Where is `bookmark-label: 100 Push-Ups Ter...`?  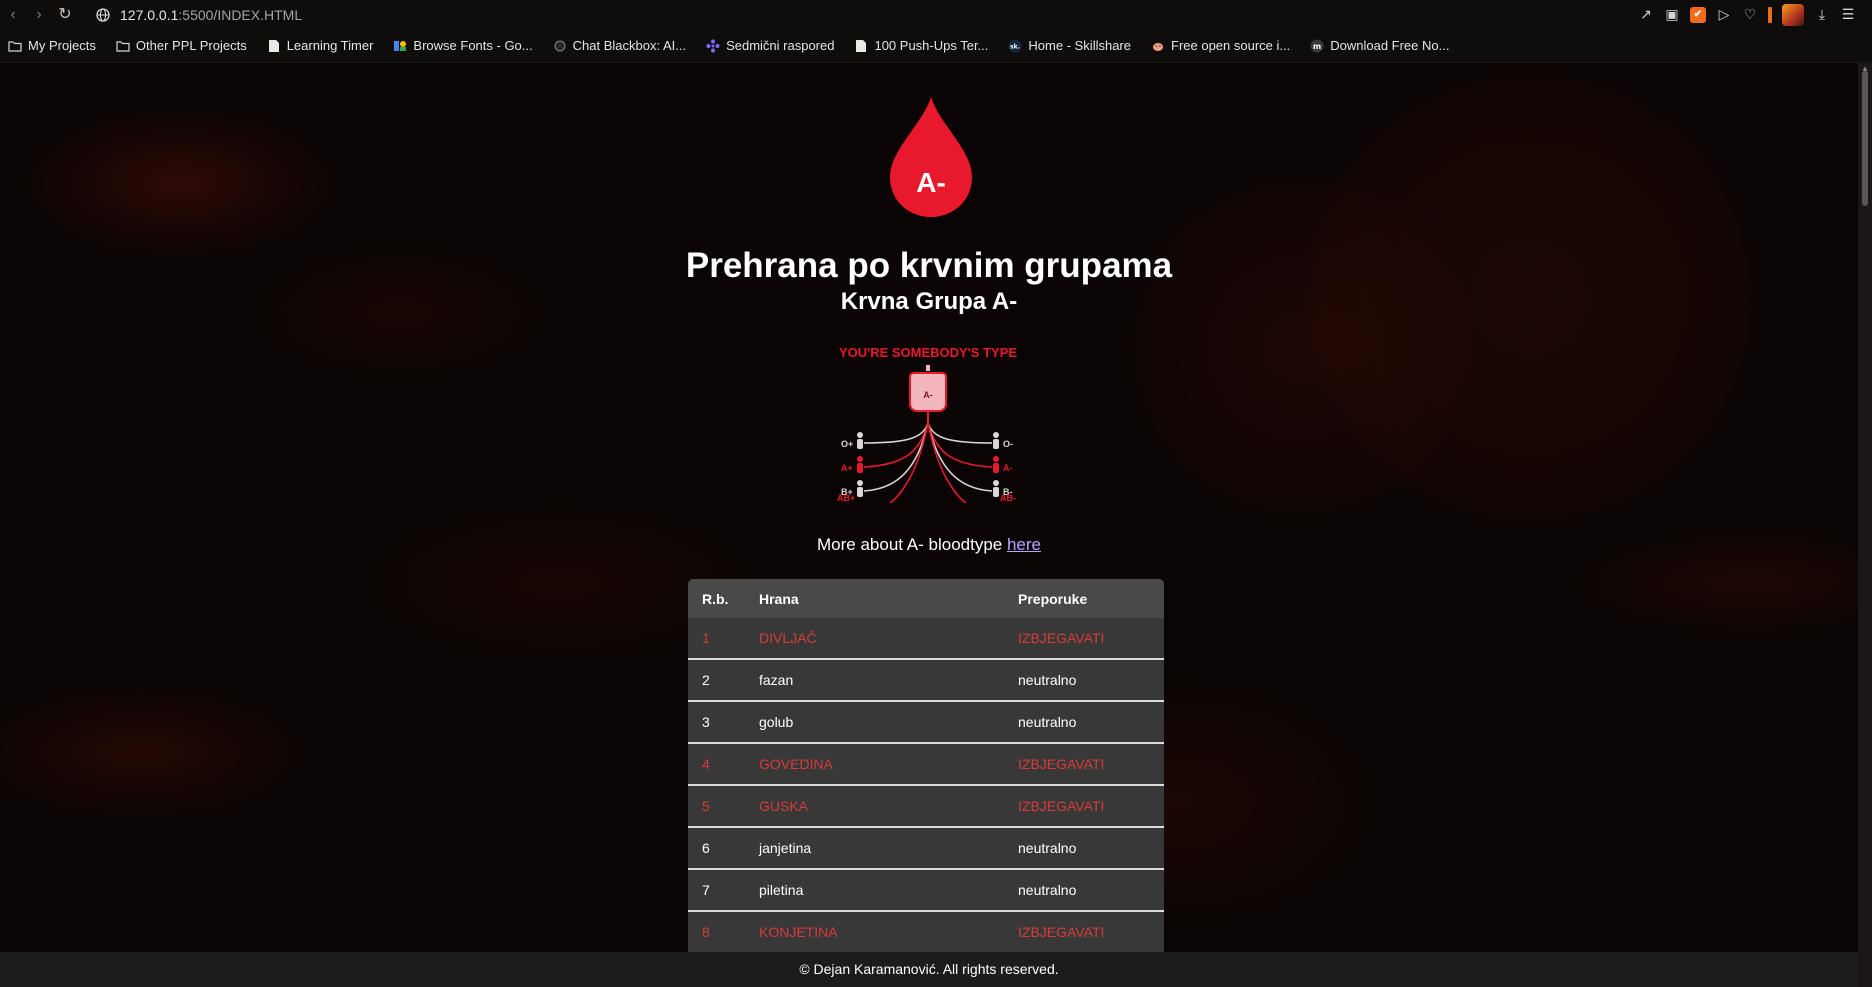 bookmark-label: 100 Push-Ups Ter... is located at coordinates (931, 45).